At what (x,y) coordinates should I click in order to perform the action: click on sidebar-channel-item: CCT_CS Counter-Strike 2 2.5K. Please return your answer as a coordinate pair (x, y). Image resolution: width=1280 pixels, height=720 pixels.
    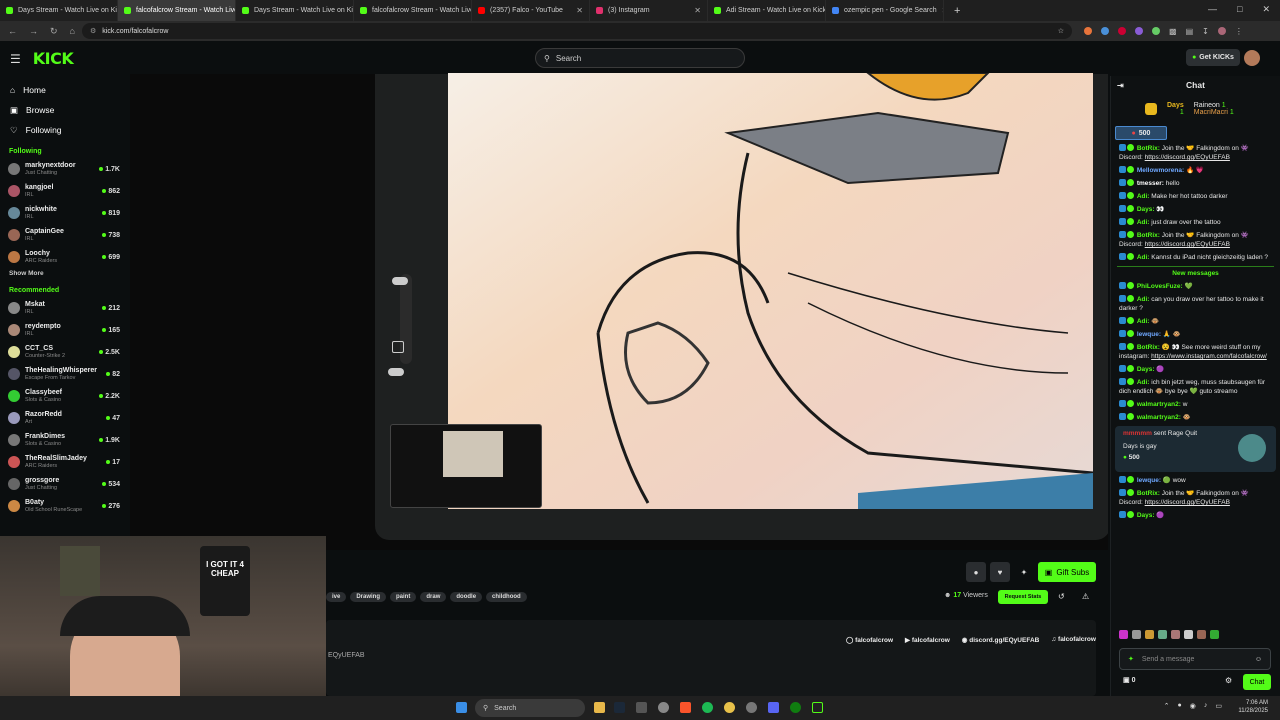
    Looking at the image, I should click on (64, 352).